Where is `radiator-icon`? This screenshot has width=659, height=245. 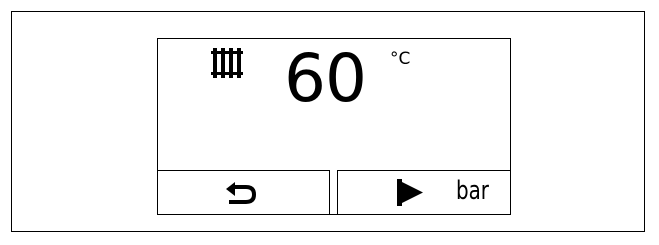
radiator-icon is located at coordinates (227, 63).